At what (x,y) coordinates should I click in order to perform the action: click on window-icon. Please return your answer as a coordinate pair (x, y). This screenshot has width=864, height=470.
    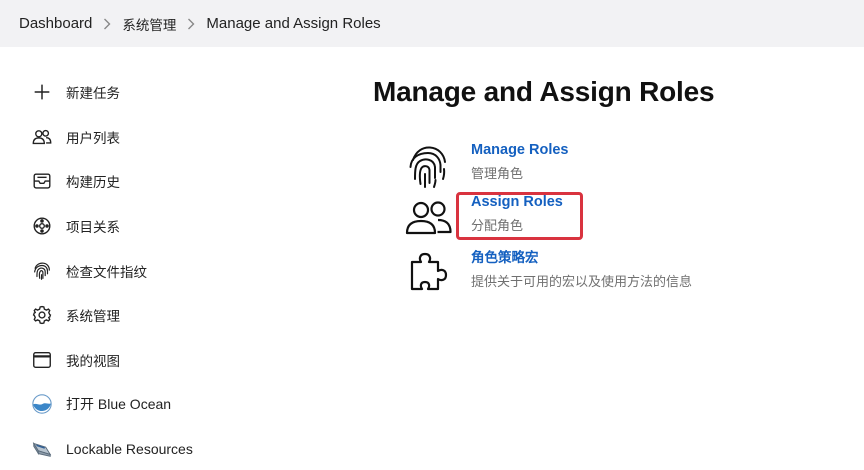
    Looking at the image, I should click on (42, 360).